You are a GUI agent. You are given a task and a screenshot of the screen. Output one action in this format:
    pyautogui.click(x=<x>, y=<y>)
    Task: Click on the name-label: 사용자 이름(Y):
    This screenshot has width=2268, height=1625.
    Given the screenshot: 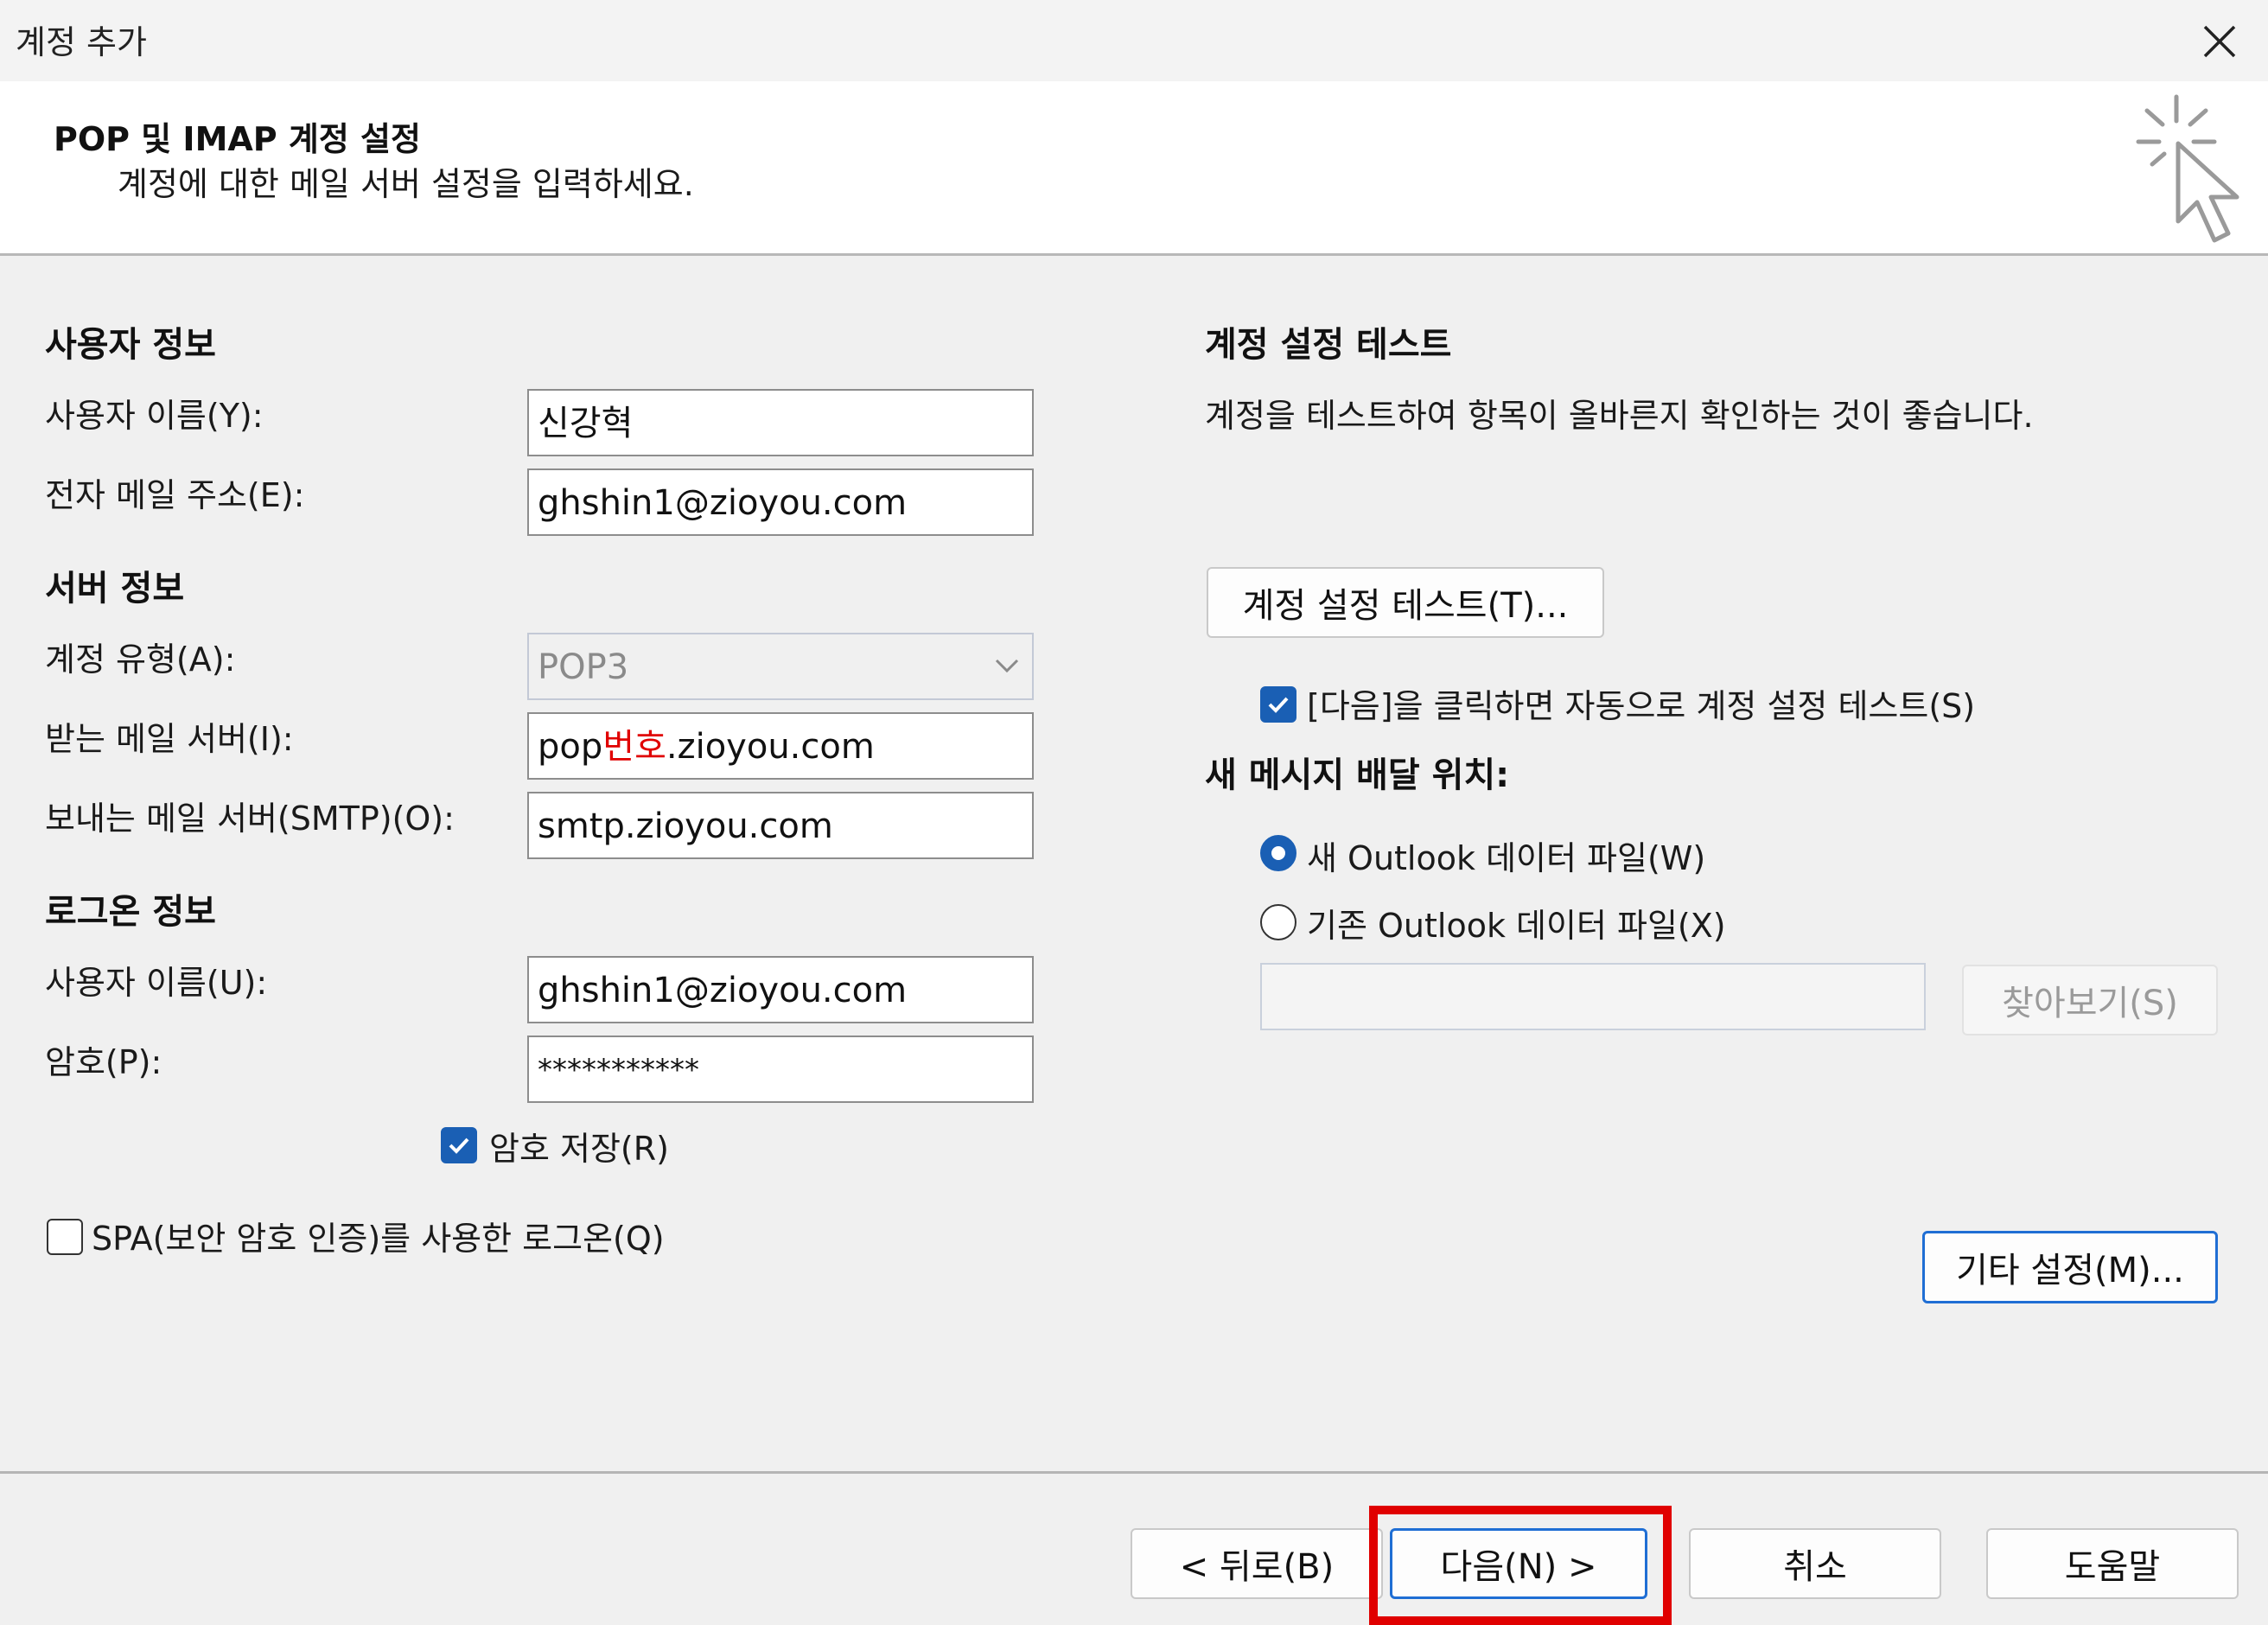 What is the action you would take?
    pyautogui.click(x=154, y=416)
    